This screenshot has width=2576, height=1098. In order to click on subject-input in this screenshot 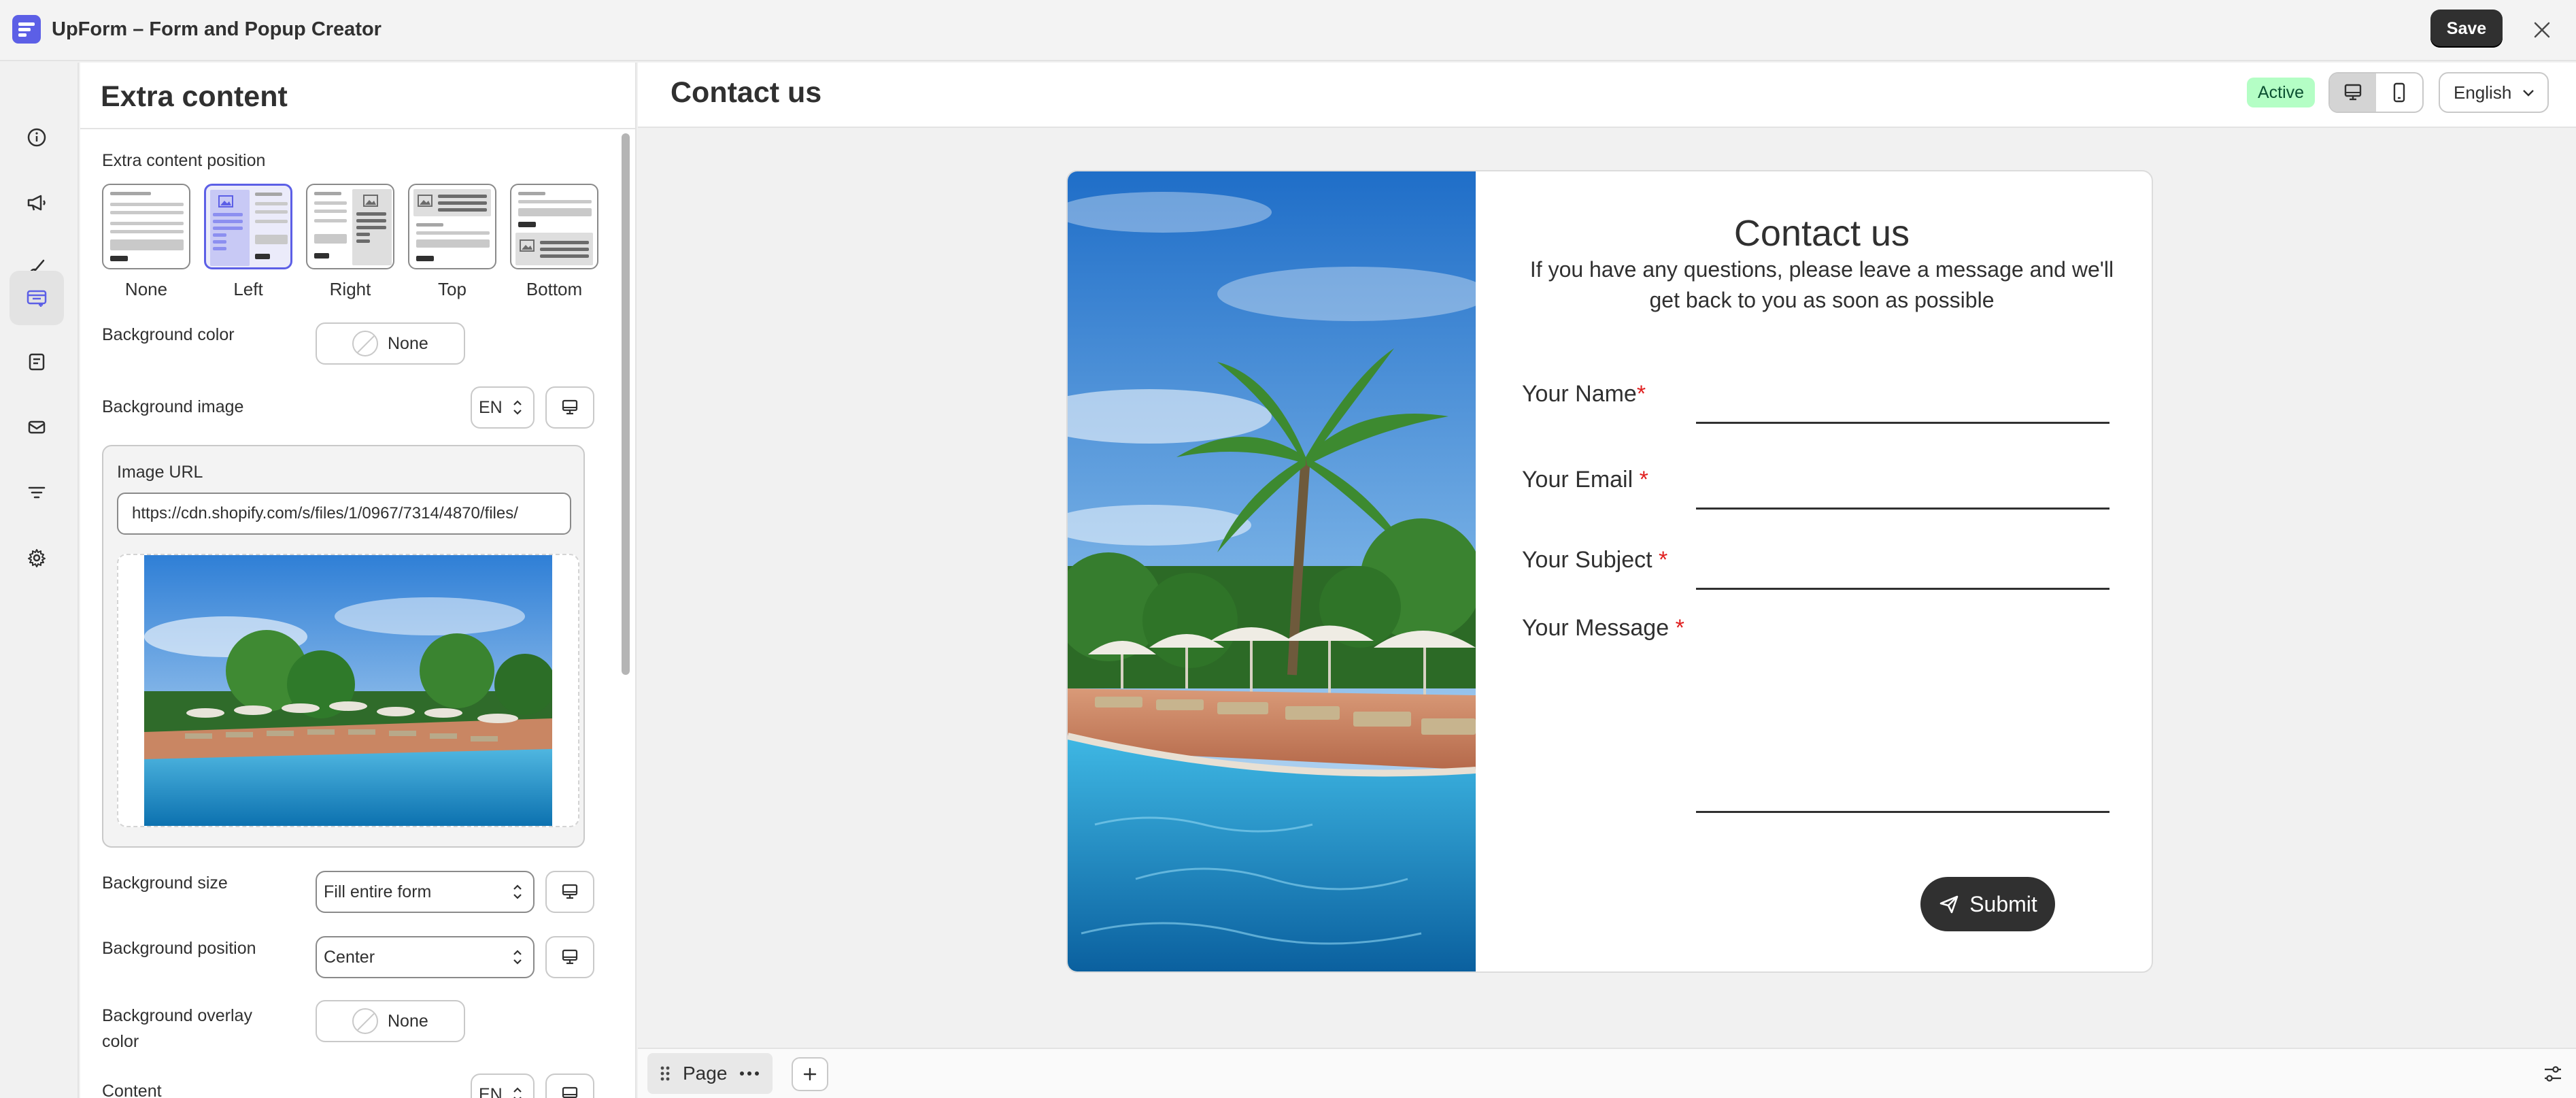, I will do `click(1902, 589)`.